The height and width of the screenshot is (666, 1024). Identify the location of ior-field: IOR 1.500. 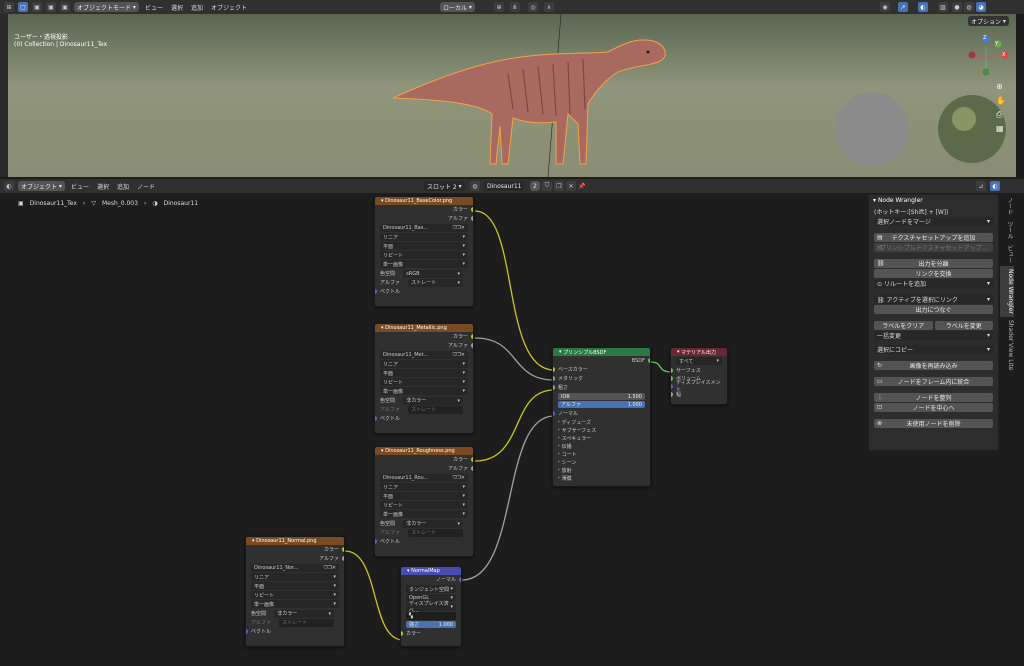
(601, 396).